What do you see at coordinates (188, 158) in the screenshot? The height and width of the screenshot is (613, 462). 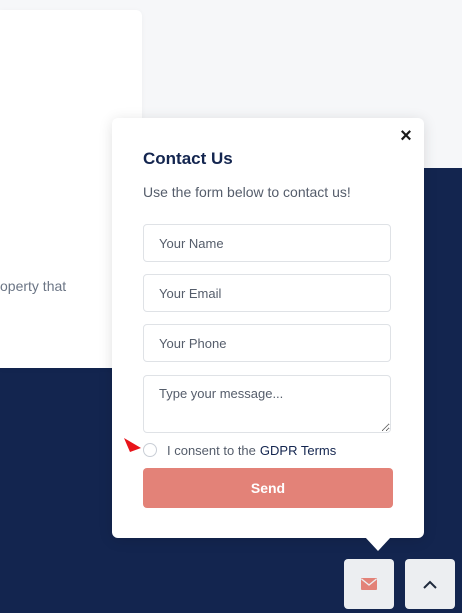 I see `popup-title: Contact Us` at bounding box center [188, 158].